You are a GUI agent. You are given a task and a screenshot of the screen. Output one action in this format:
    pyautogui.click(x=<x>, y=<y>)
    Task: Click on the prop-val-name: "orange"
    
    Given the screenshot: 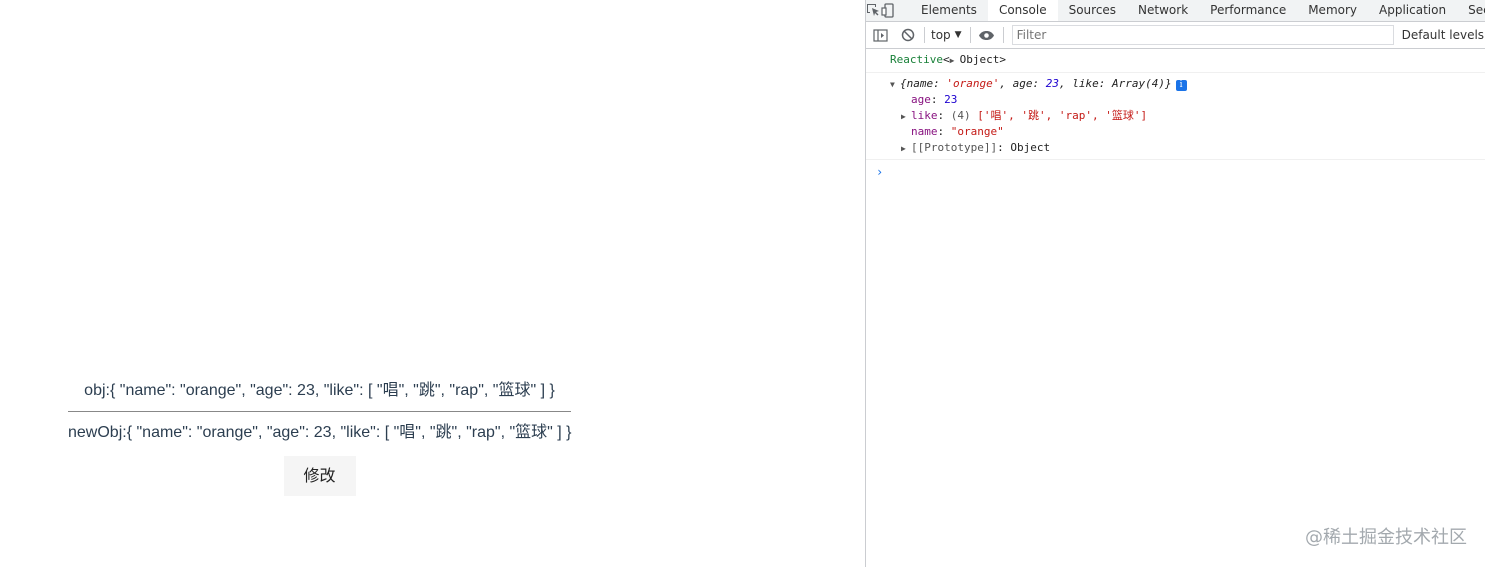 What is the action you would take?
    pyautogui.click(x=977, y=131)
    